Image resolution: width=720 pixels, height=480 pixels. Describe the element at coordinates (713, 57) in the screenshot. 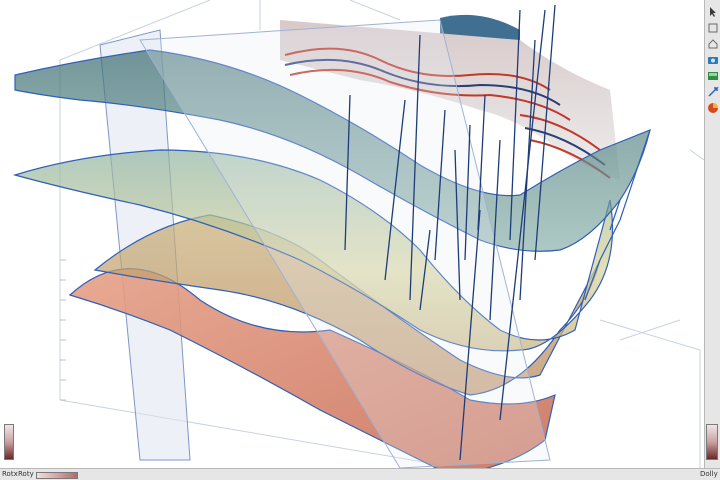

I see `camera-icon` at that location.